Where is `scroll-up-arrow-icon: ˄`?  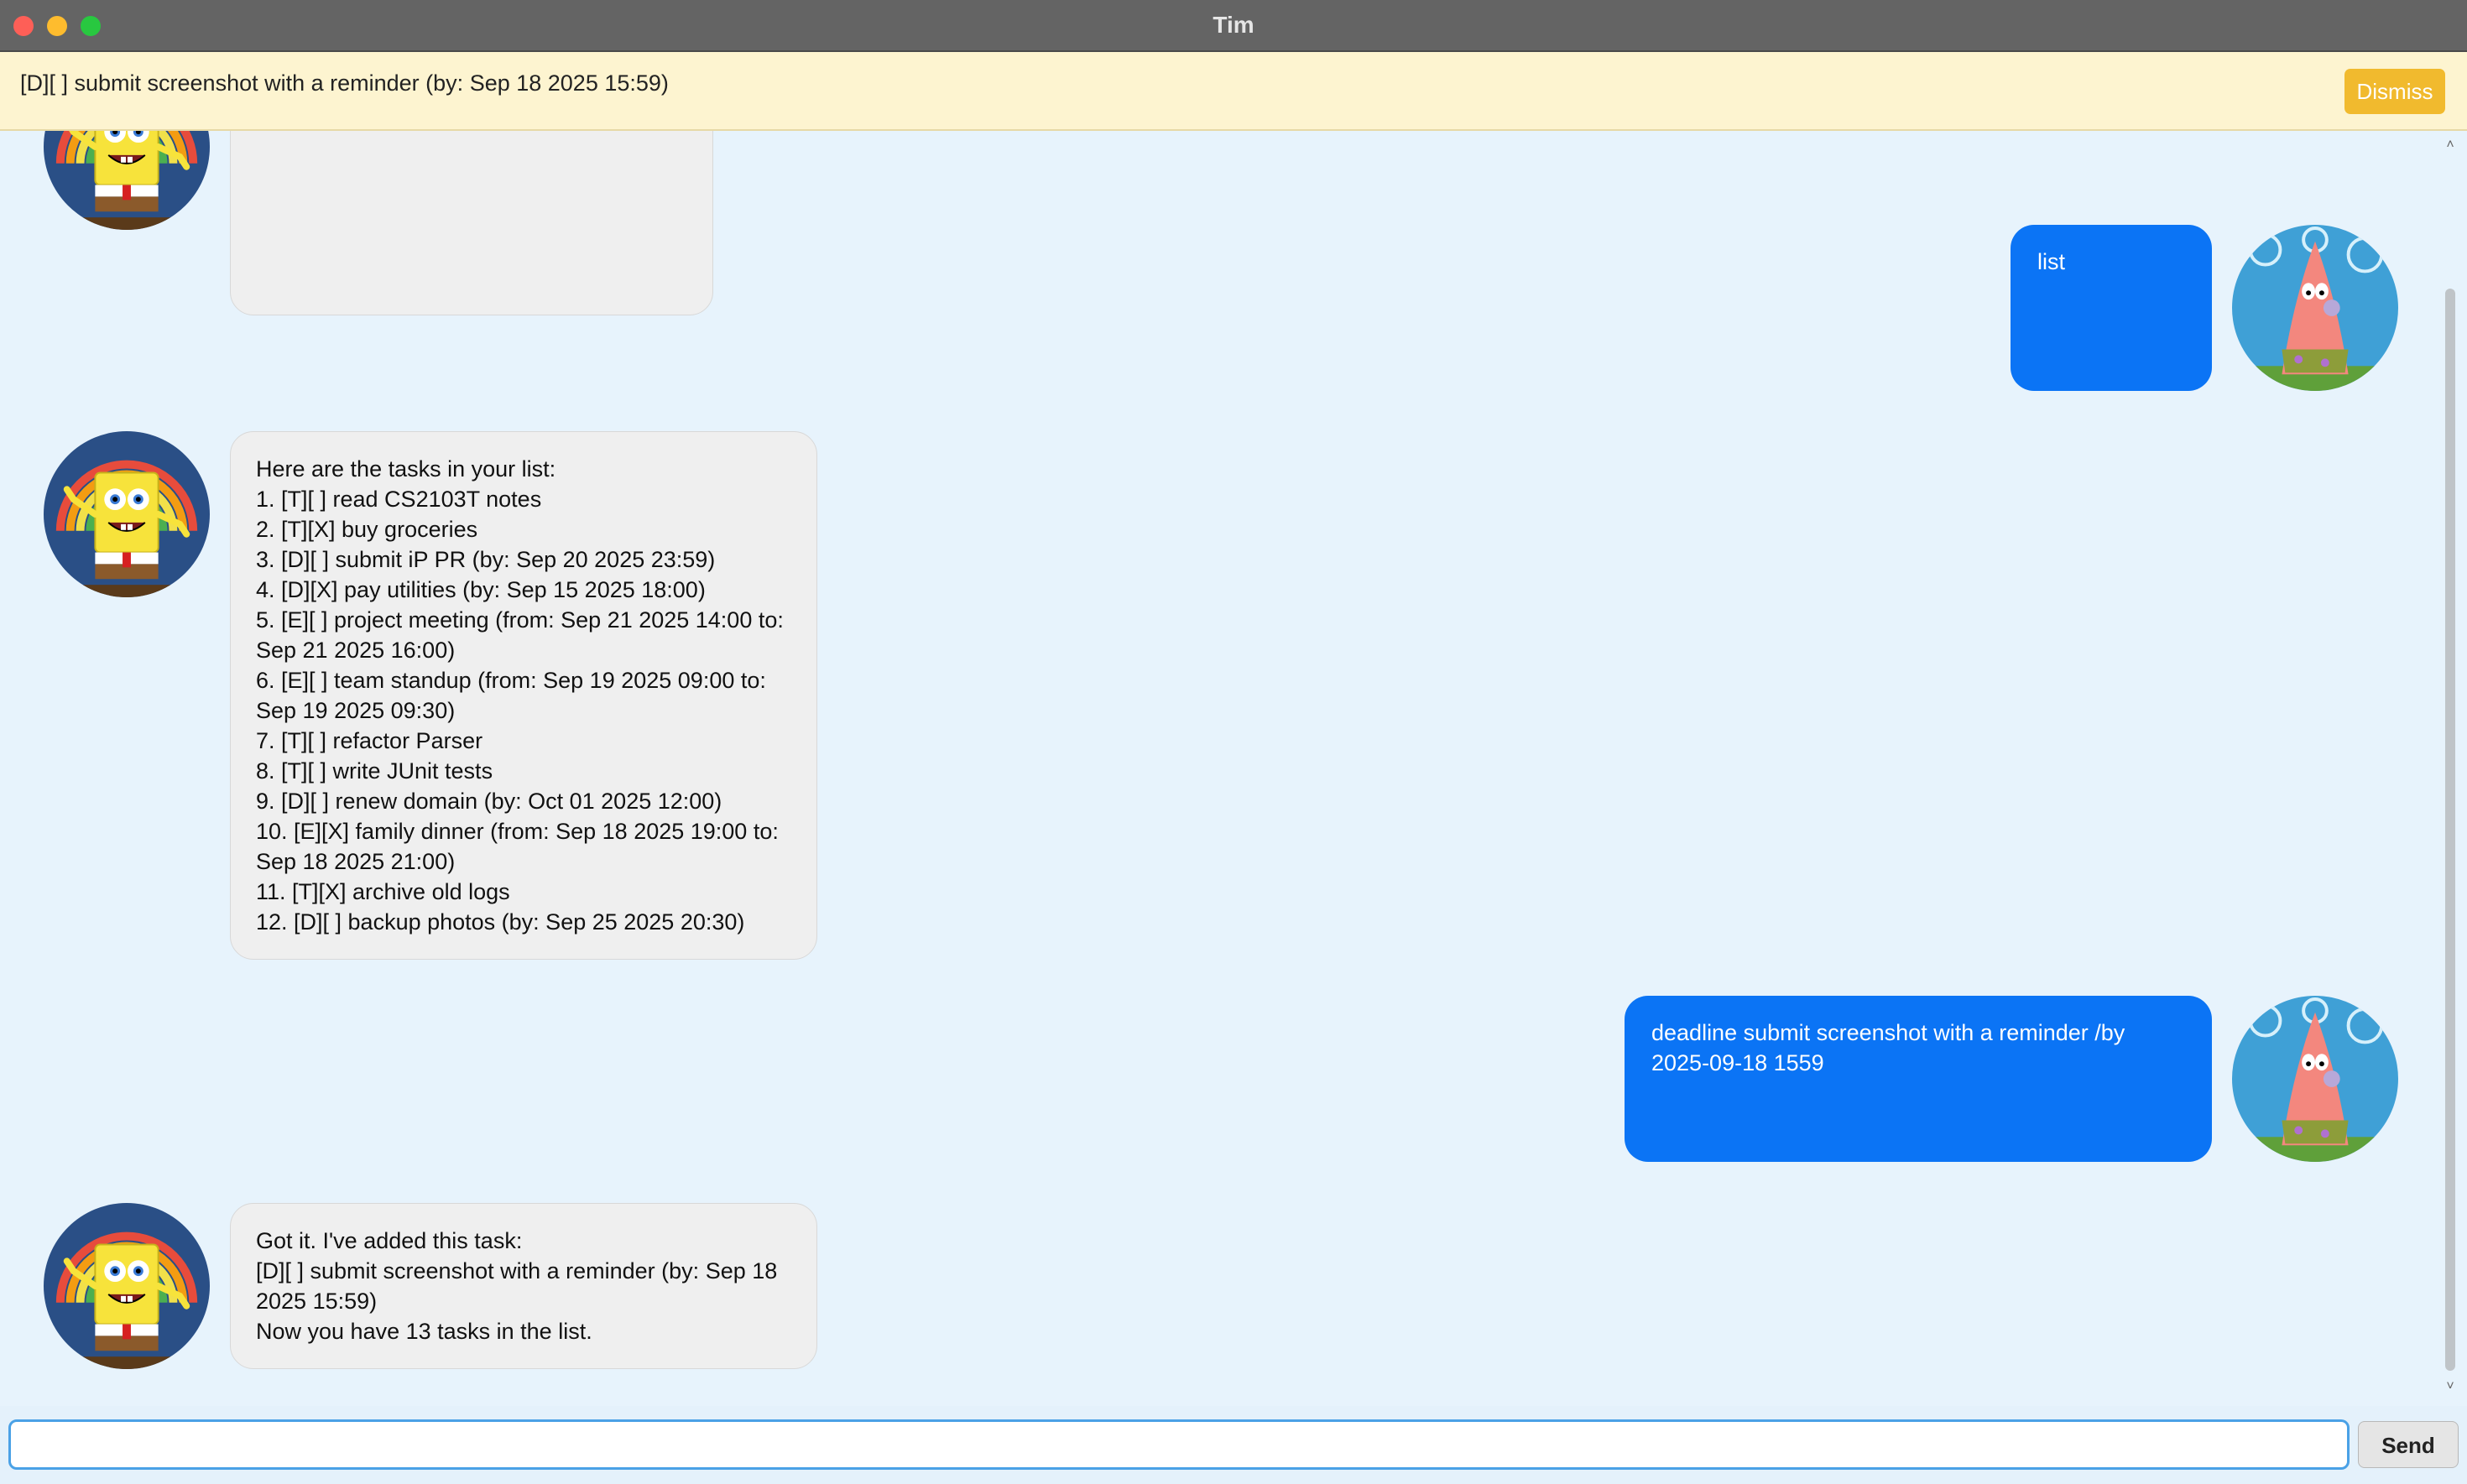
scroll-up-arrow-icon: ˄ is located at coordinates (2450, 146).